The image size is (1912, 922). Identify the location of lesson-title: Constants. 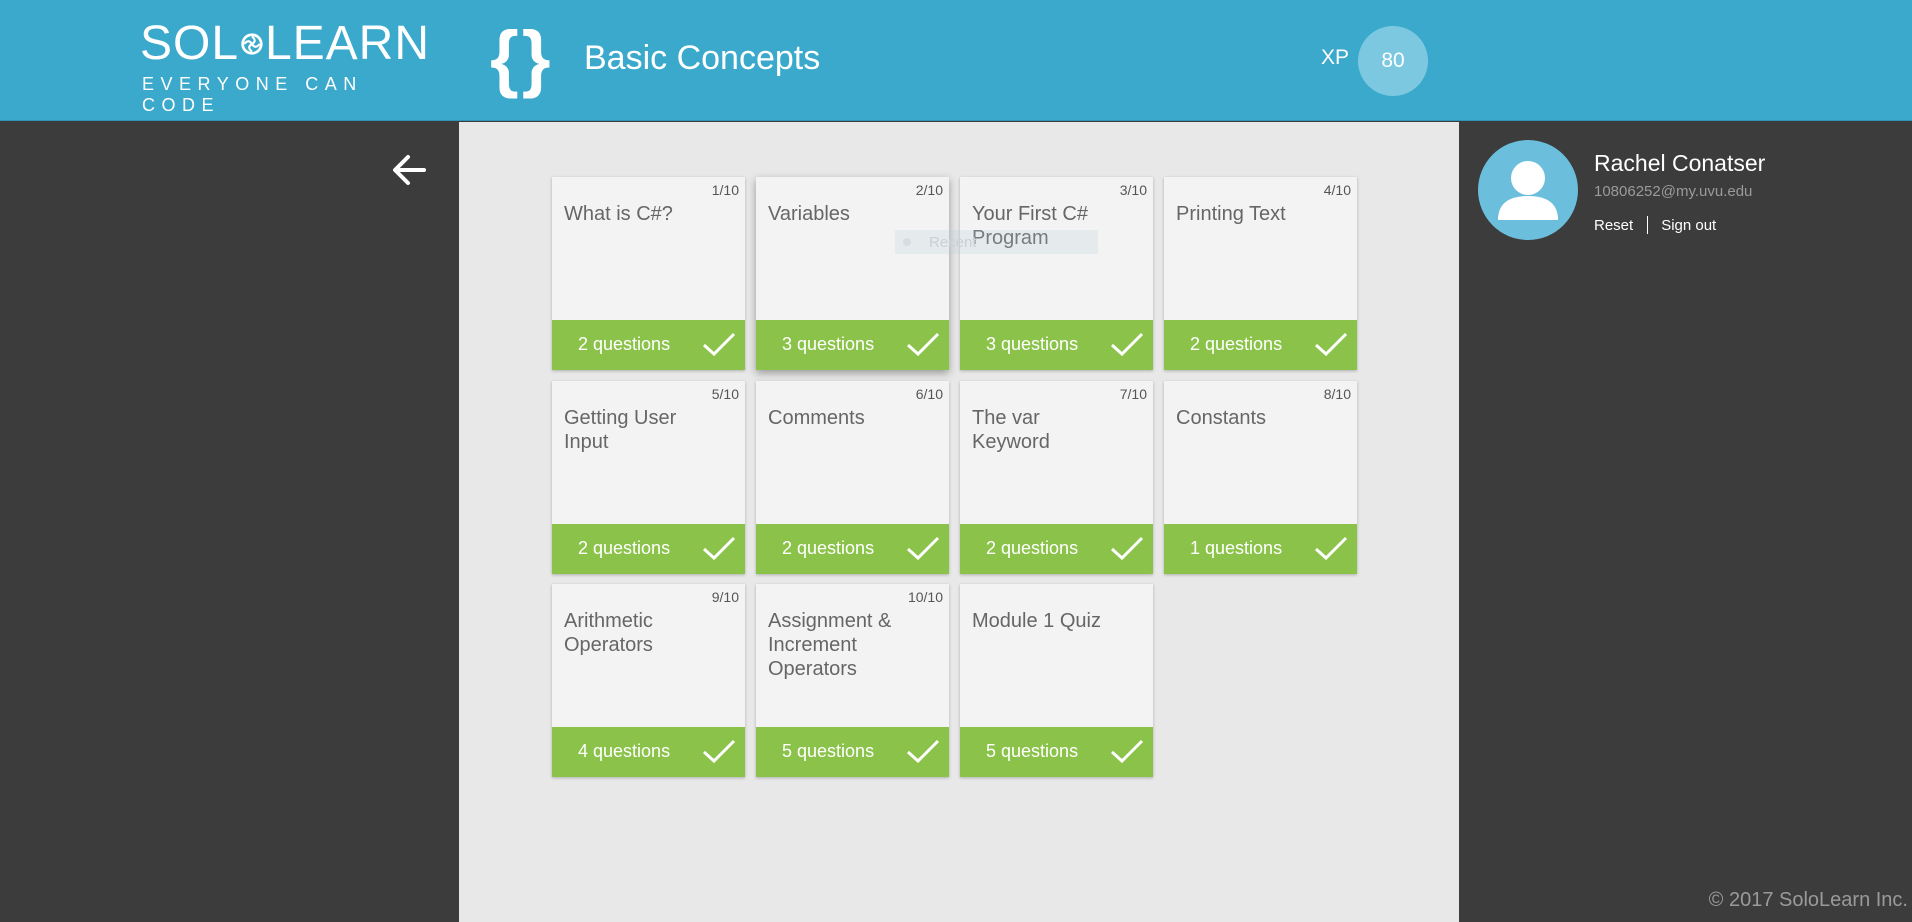
(1221, 418).